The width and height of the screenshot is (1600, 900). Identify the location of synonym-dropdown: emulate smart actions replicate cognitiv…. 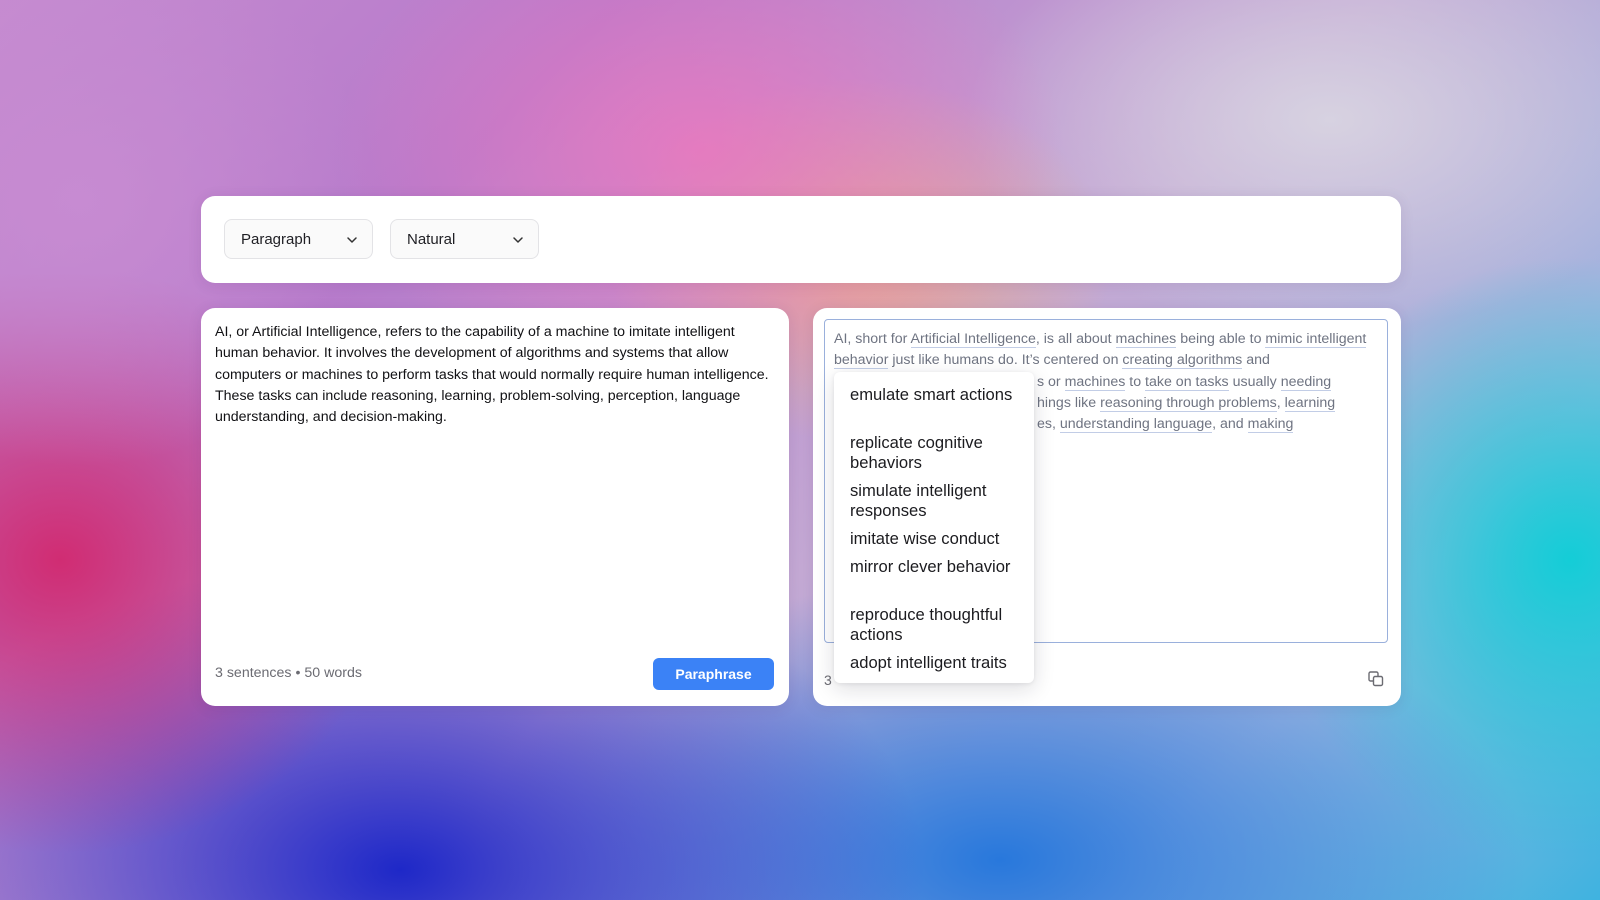
(934, 527).